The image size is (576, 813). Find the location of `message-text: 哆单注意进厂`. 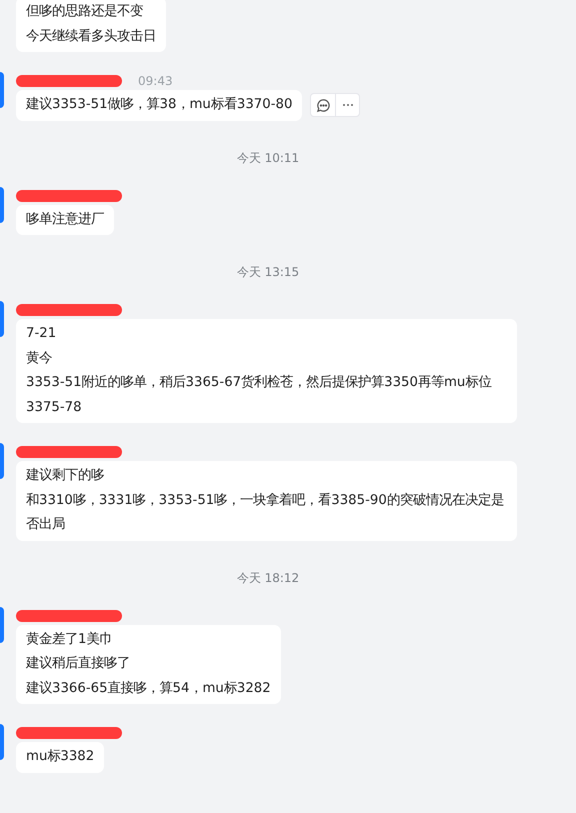

message-text: 哆单注意进厂 is located at coordinates (65, 219).